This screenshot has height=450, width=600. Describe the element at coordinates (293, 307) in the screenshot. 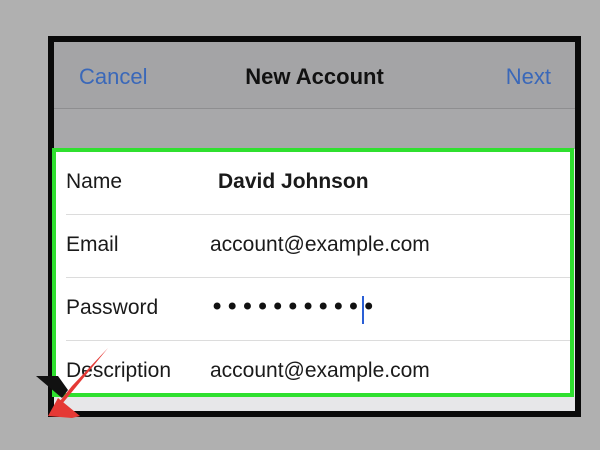

I see `password-field: •••••••••••` at that location.